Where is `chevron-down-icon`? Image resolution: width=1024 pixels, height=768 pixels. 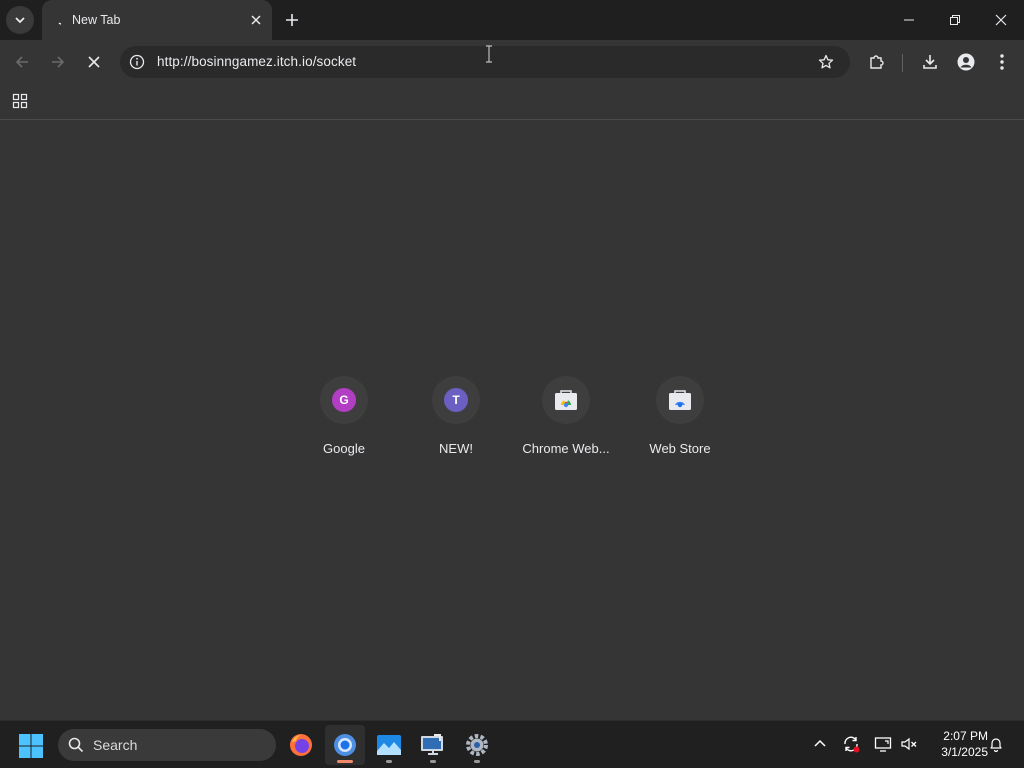
chevron-down-icon is located at coordinates (20, 20).